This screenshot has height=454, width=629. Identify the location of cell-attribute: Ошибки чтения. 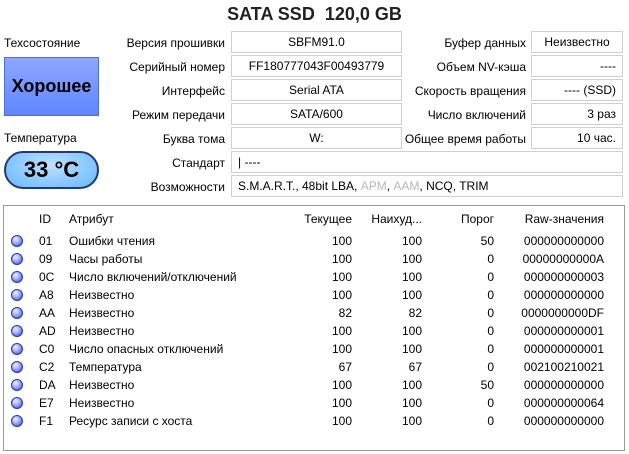
(112, 241).